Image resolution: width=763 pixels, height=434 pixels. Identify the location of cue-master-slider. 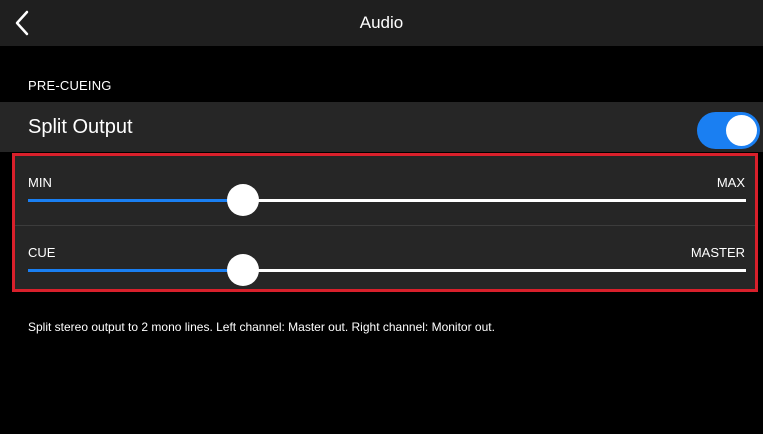
(387, 270).